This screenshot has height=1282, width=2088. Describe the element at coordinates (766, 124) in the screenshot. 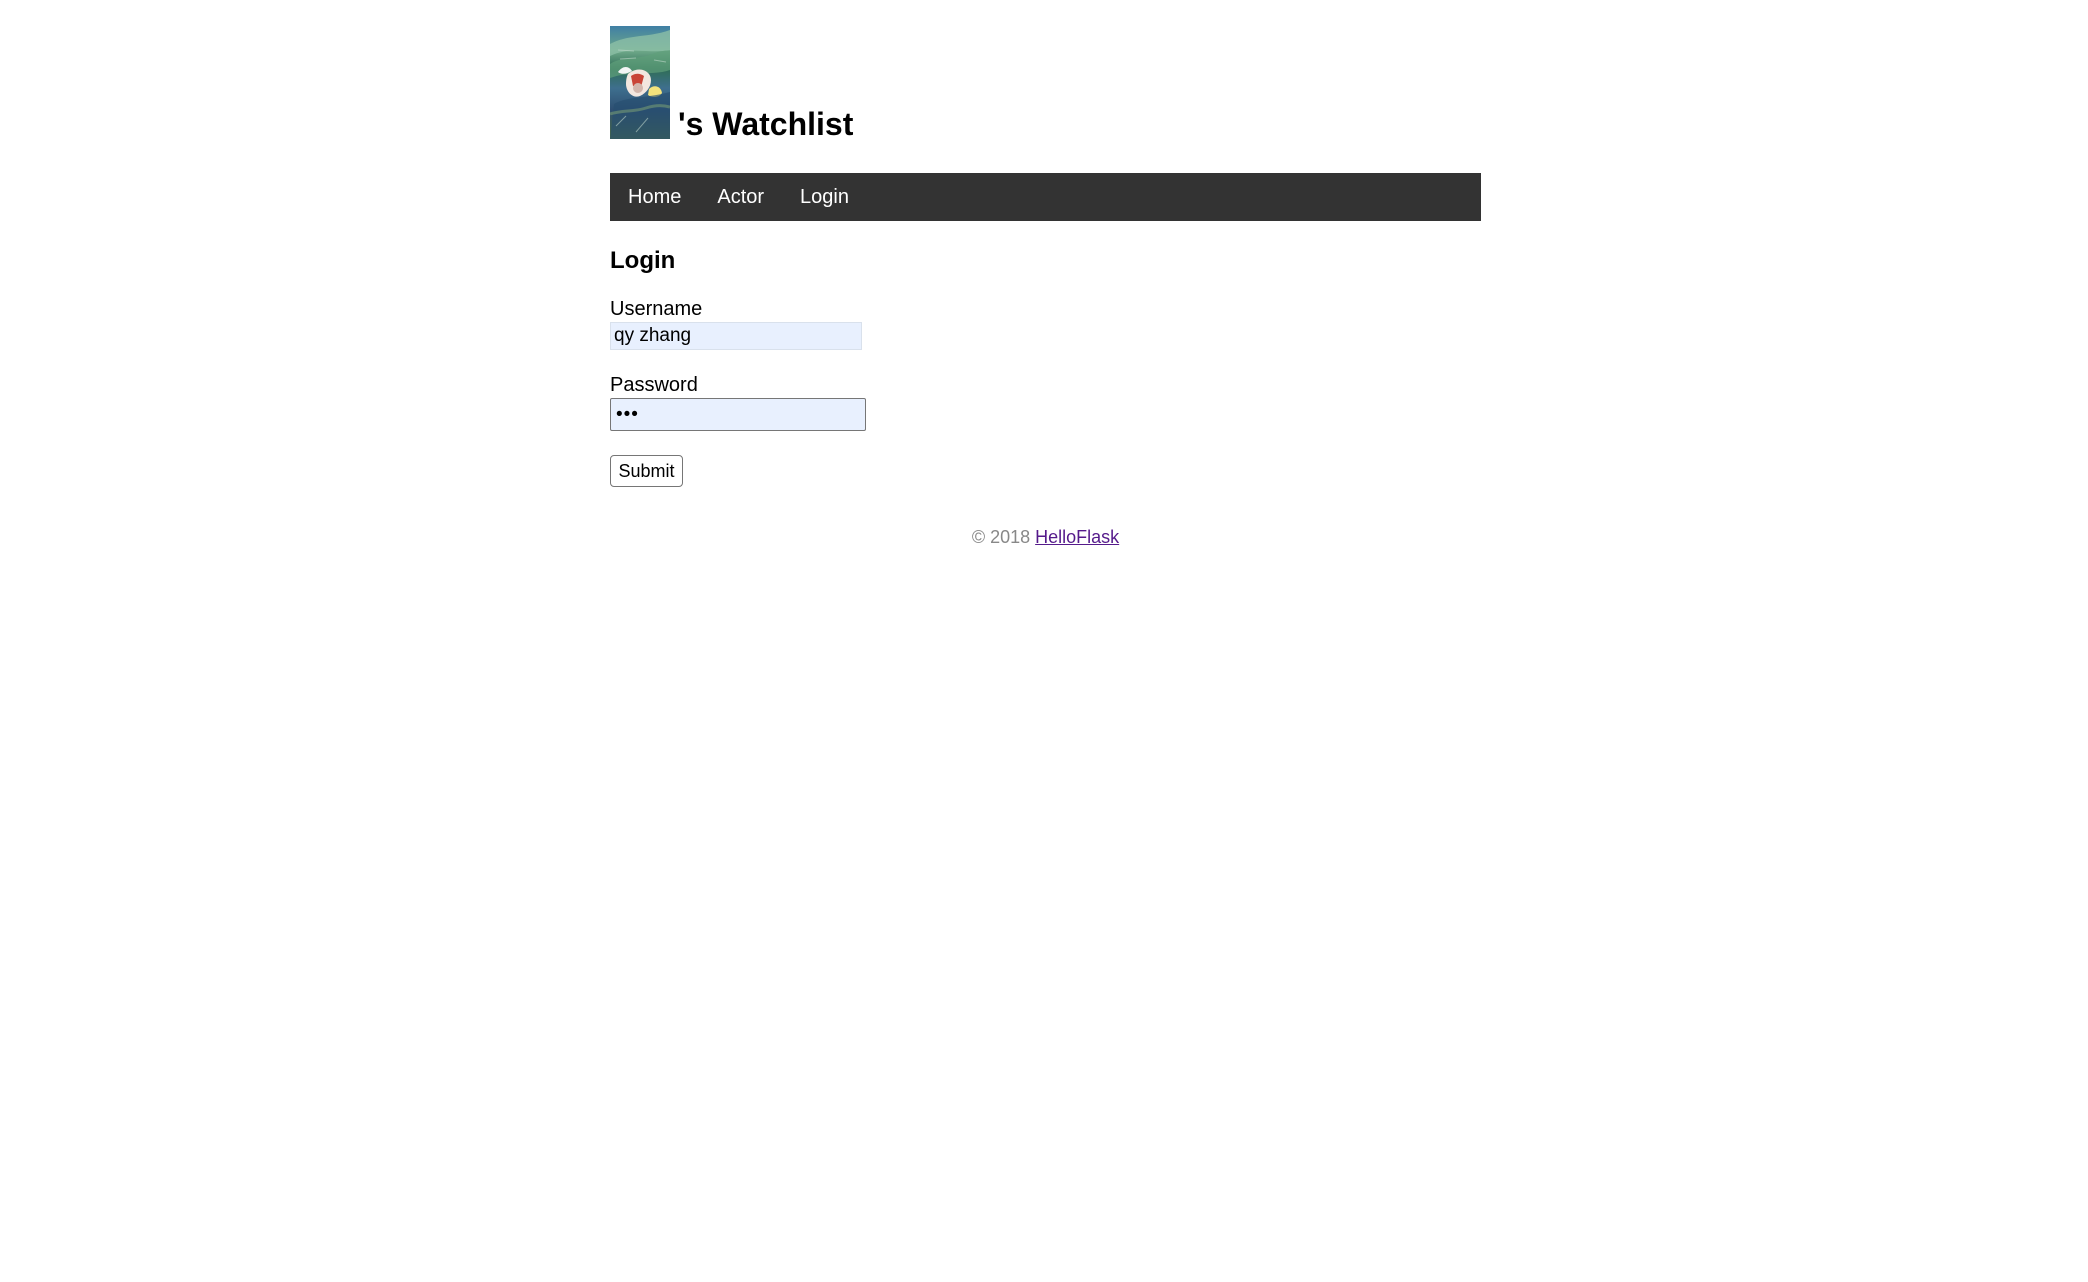

I see `site-title: 's Watchlist` at that location.